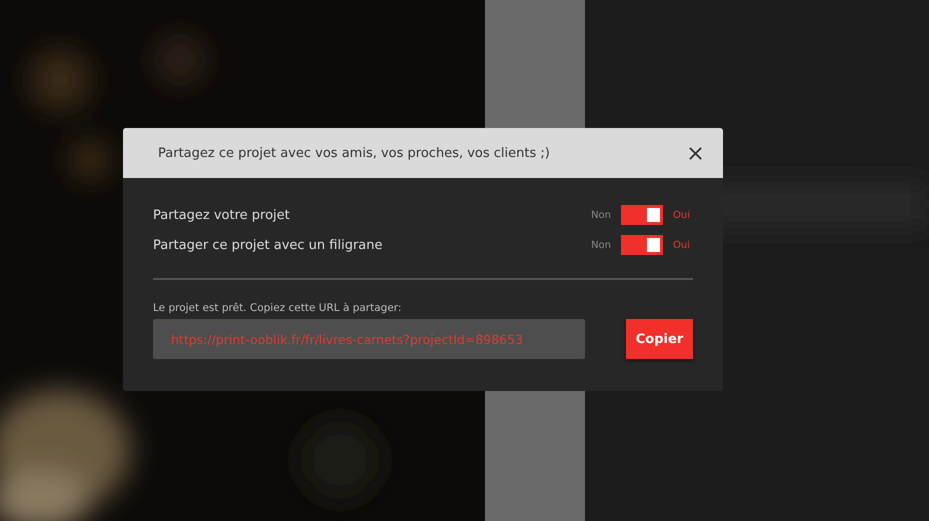  I want to click on copy-button: Copier, so click(659, 339).